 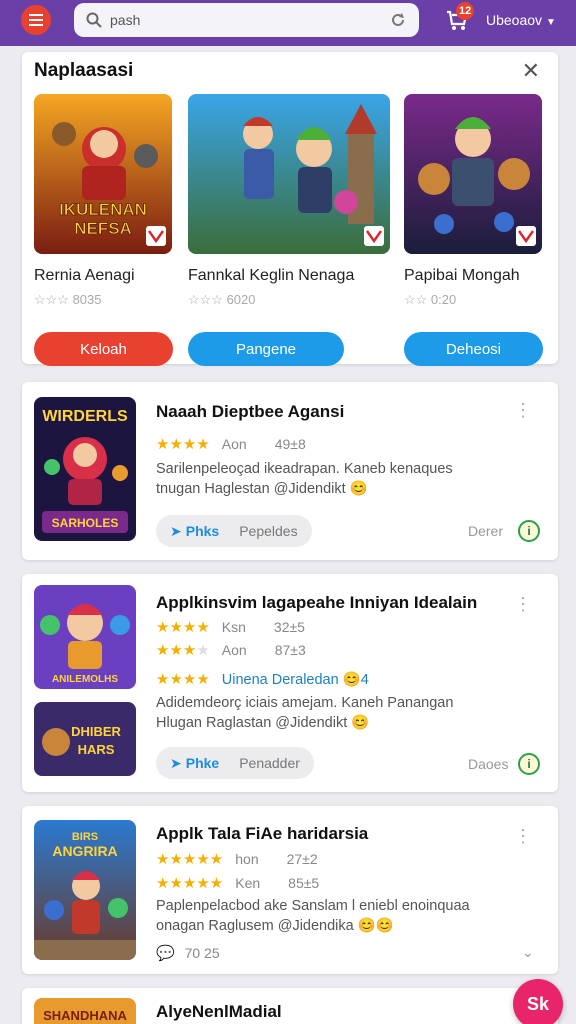 I want to click on rating-row: ★★★★★ hon 27±2, so click(x=237, y=859).